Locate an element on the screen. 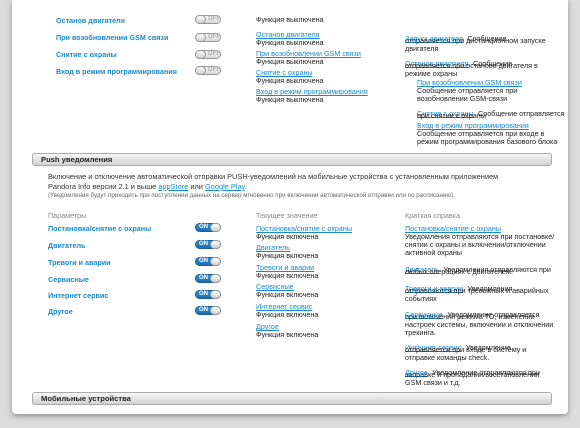  push-param-label: Сервисные is located at coordinates (68, 279).